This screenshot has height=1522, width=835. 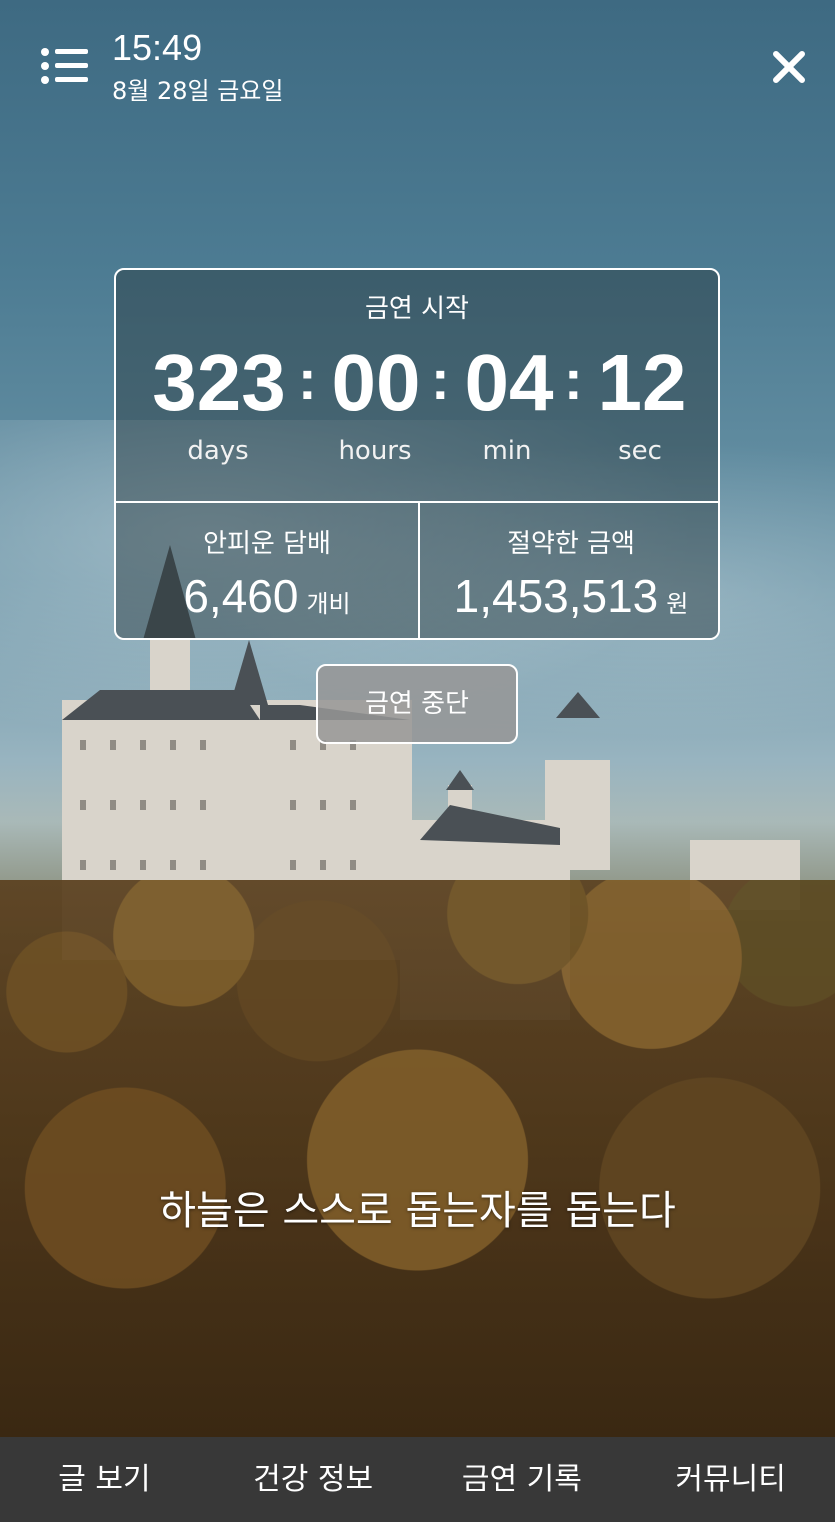 I want to click on money-saved: 절약한 금액 1,453,513 원, so click(x=569, y=570).